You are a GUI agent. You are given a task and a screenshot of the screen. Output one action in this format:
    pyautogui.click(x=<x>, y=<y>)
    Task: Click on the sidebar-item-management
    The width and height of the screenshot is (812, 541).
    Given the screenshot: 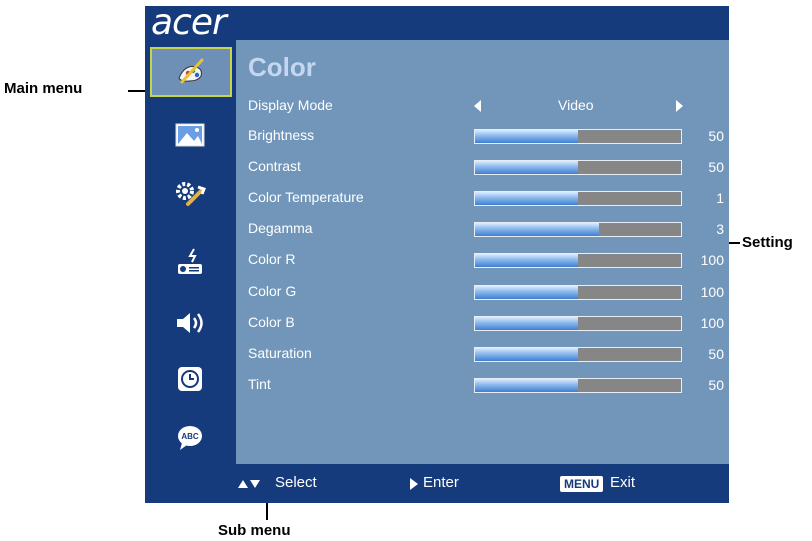 What is the action you would take?
    pyautogui.click(x=190, y=262)
    